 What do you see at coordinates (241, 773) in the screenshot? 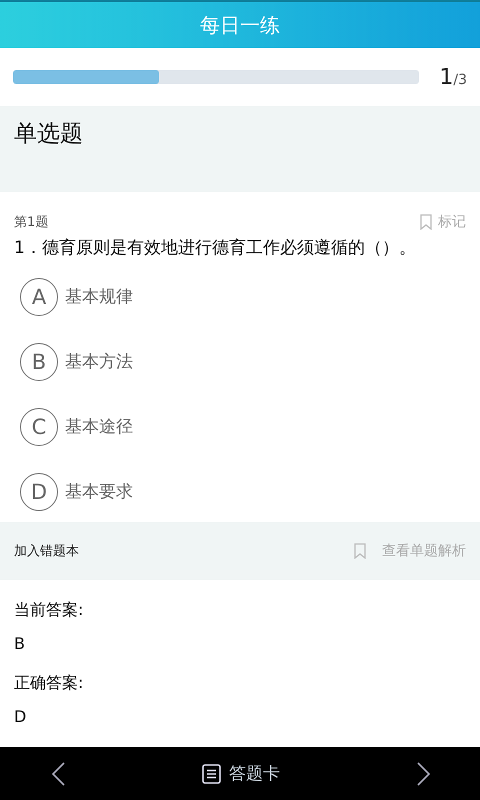
I see `answer-card-button: 答题卡` at bounding box center [241, 773].